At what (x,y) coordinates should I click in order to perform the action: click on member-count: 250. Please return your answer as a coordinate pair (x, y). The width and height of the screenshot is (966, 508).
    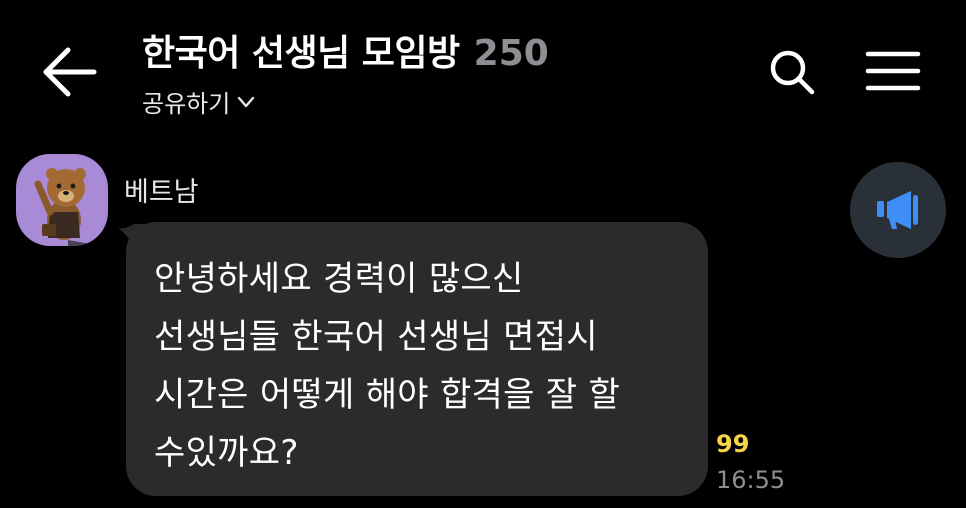
    Looking at the image, I should click on (511, 53).